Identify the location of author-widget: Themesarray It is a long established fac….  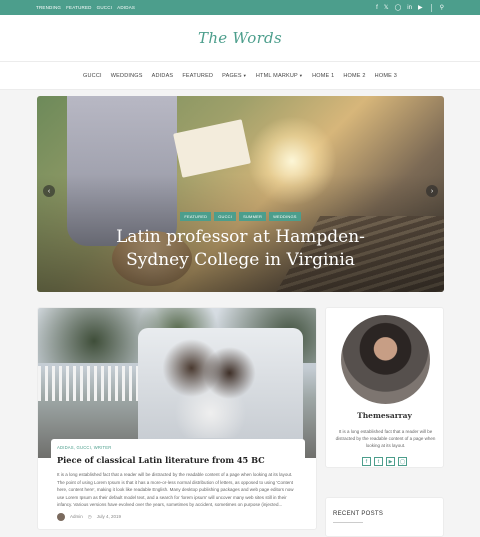
(384, 387).